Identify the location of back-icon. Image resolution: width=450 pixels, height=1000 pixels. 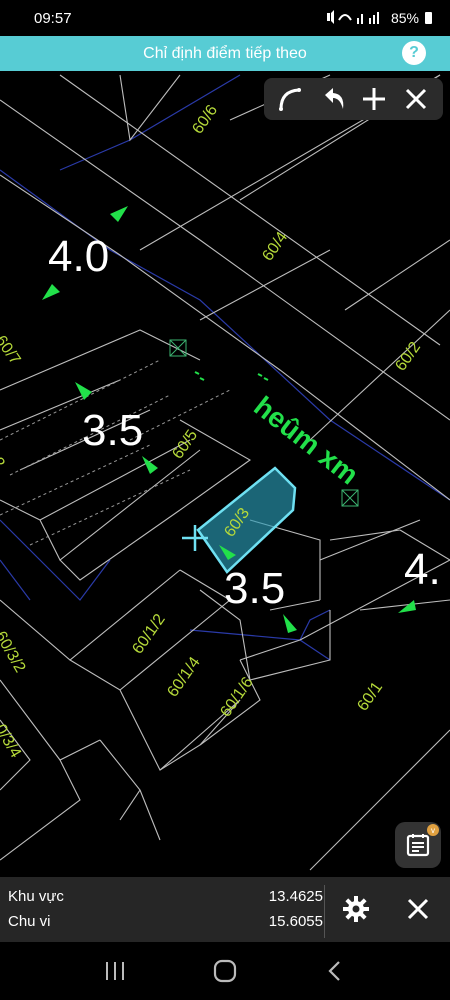
(334, 971).